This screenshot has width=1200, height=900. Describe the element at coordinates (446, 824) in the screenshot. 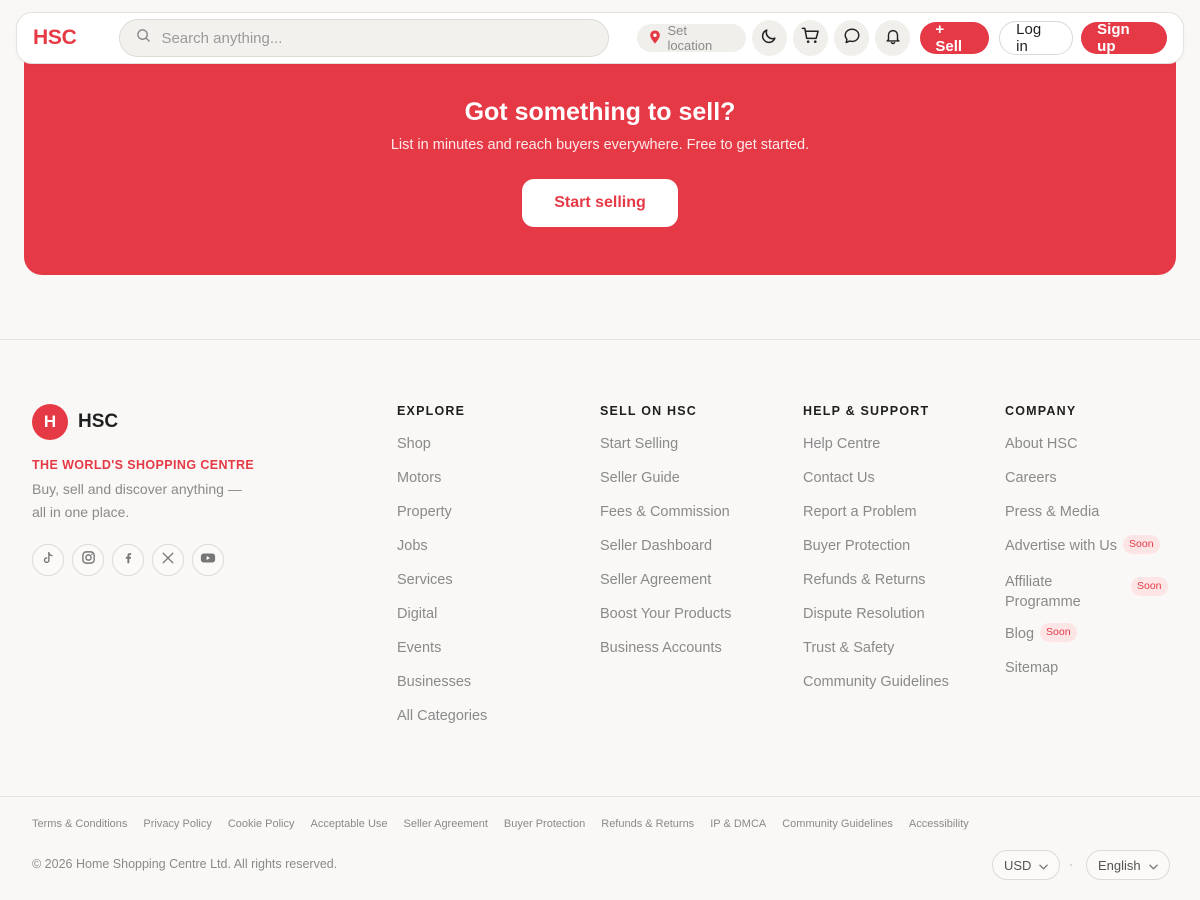

I see `legal-link: Seller Agreement` at that location.